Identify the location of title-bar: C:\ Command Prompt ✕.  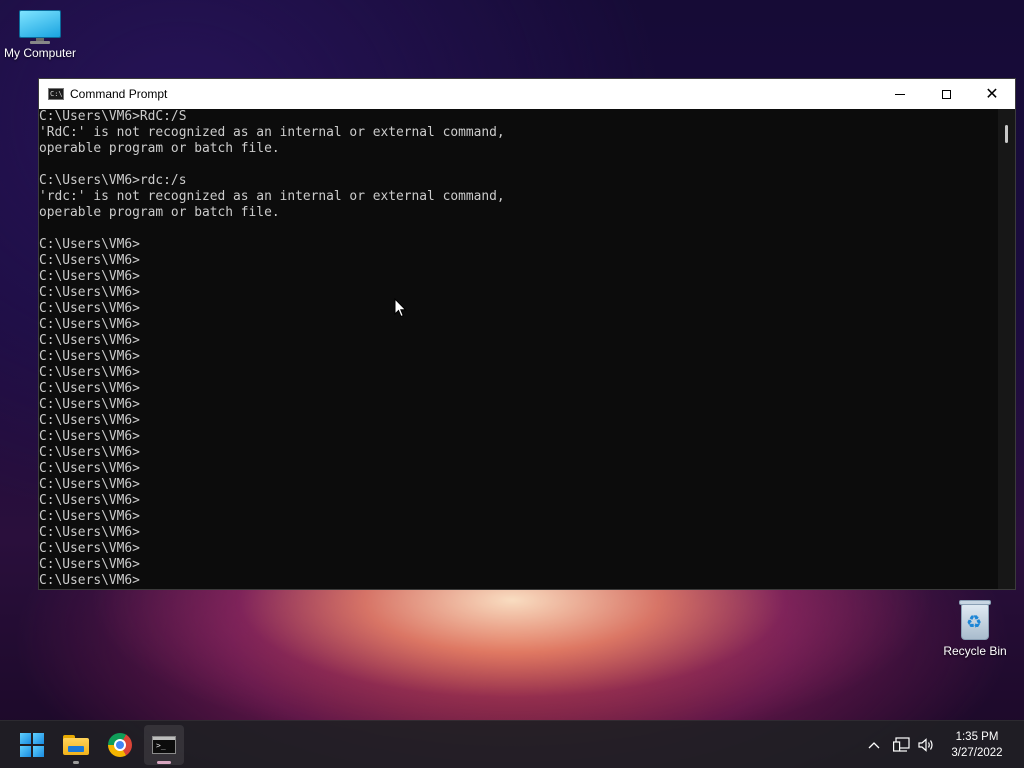
(527, 94).